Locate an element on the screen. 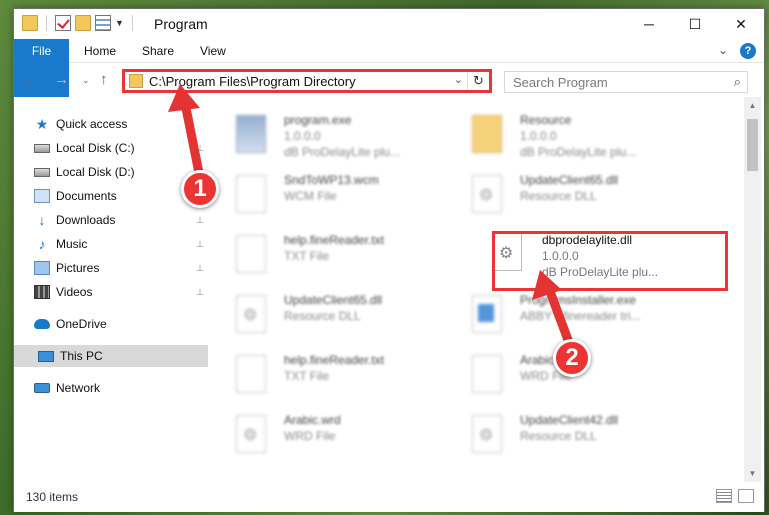 Image resolution: width=769 pixels, height=515 pixels. maximize-button: ☐ is located at coordinates (695, 24).